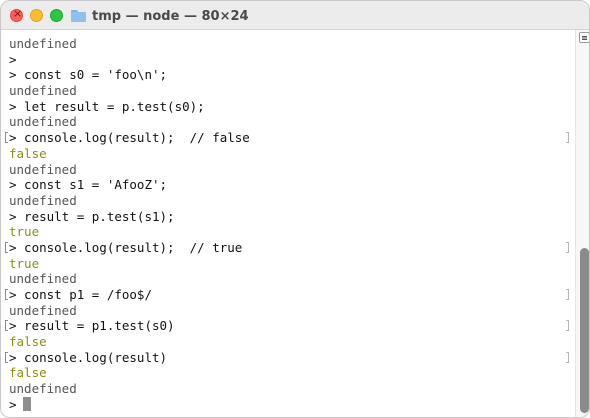  Describe the element at coordinates (92, 216) in the screenshot. I see `line-text: > result = p.test(s1);` at that location.